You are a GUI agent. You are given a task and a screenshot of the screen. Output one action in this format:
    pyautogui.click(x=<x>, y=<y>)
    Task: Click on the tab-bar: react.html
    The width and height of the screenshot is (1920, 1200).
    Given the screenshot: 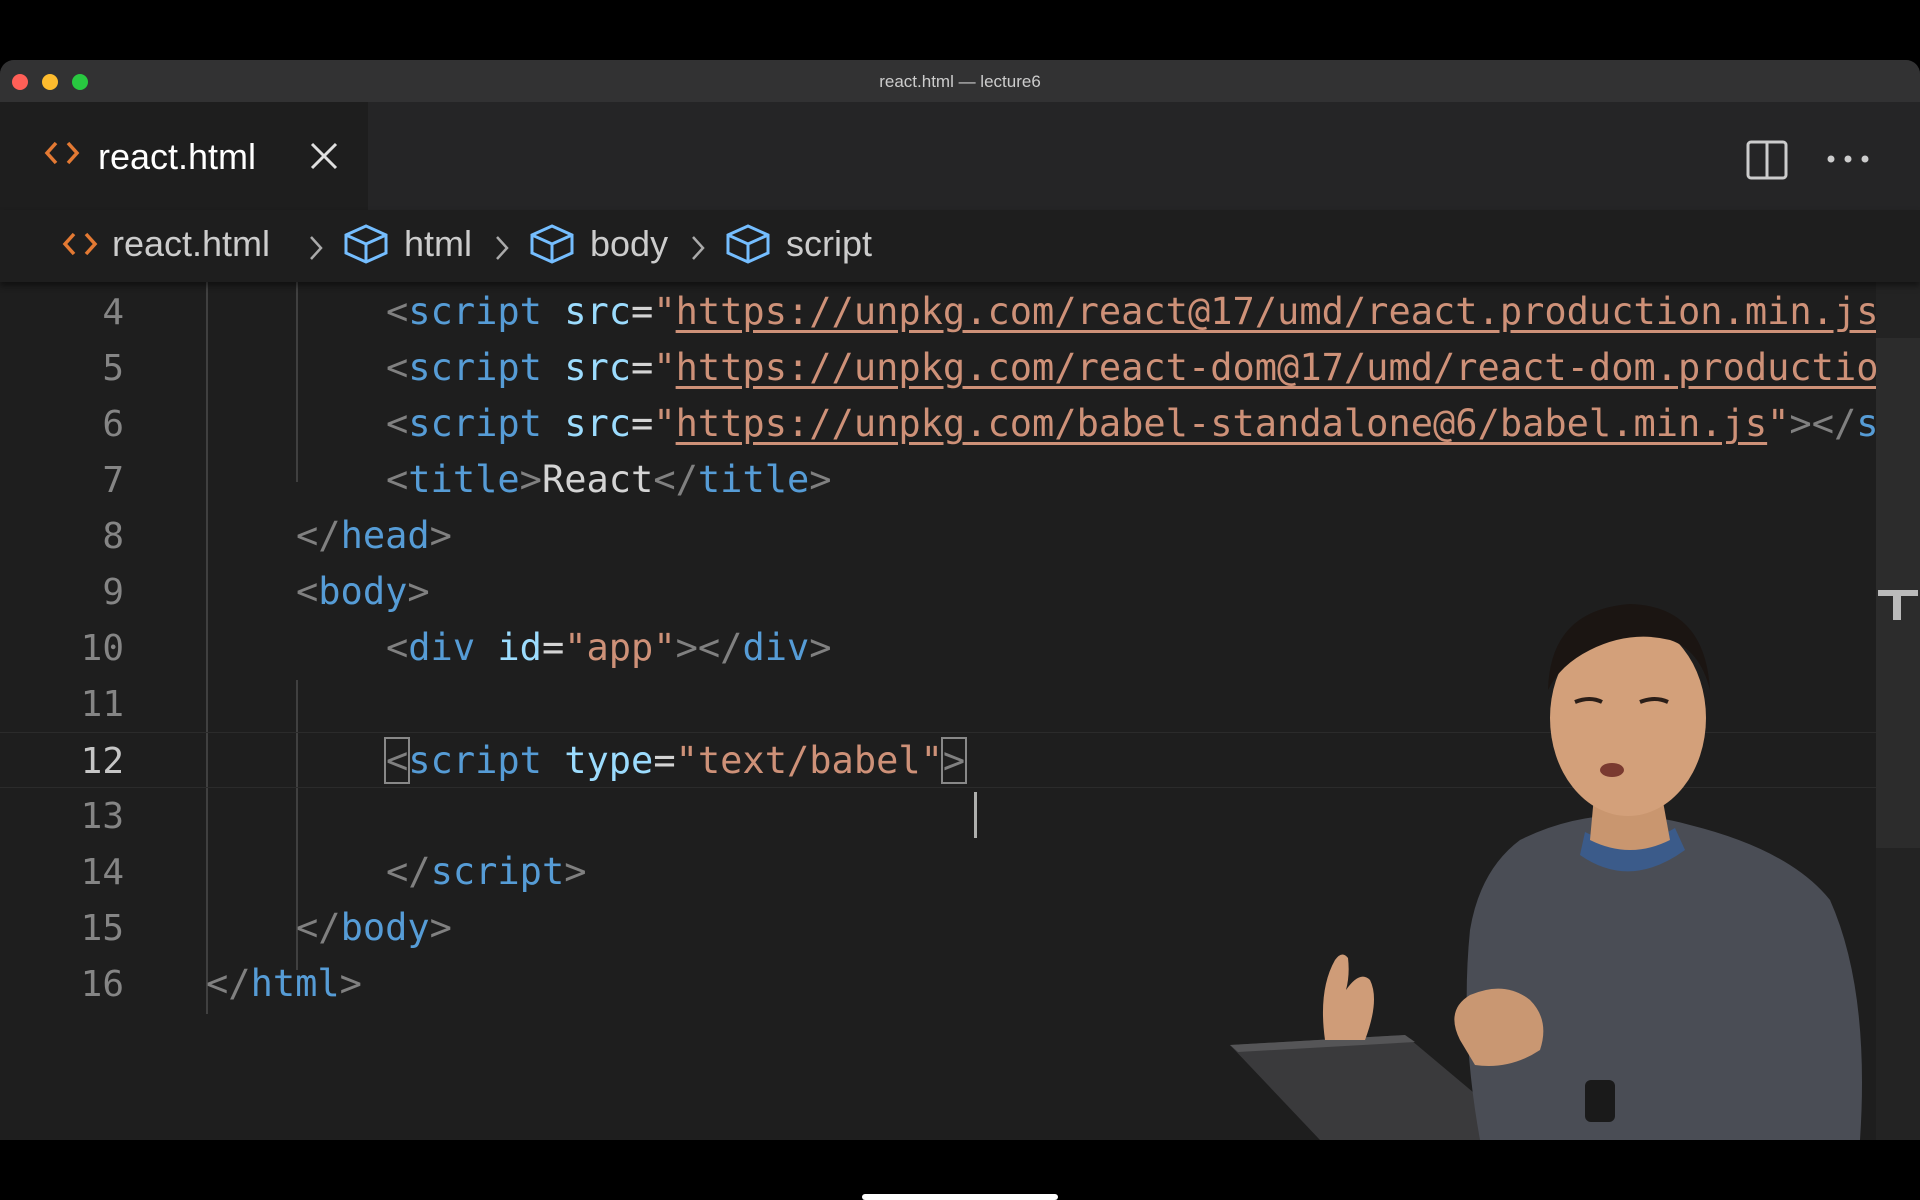 What is the action you would take?
    pyautogui.click(x=960, y=156)
    